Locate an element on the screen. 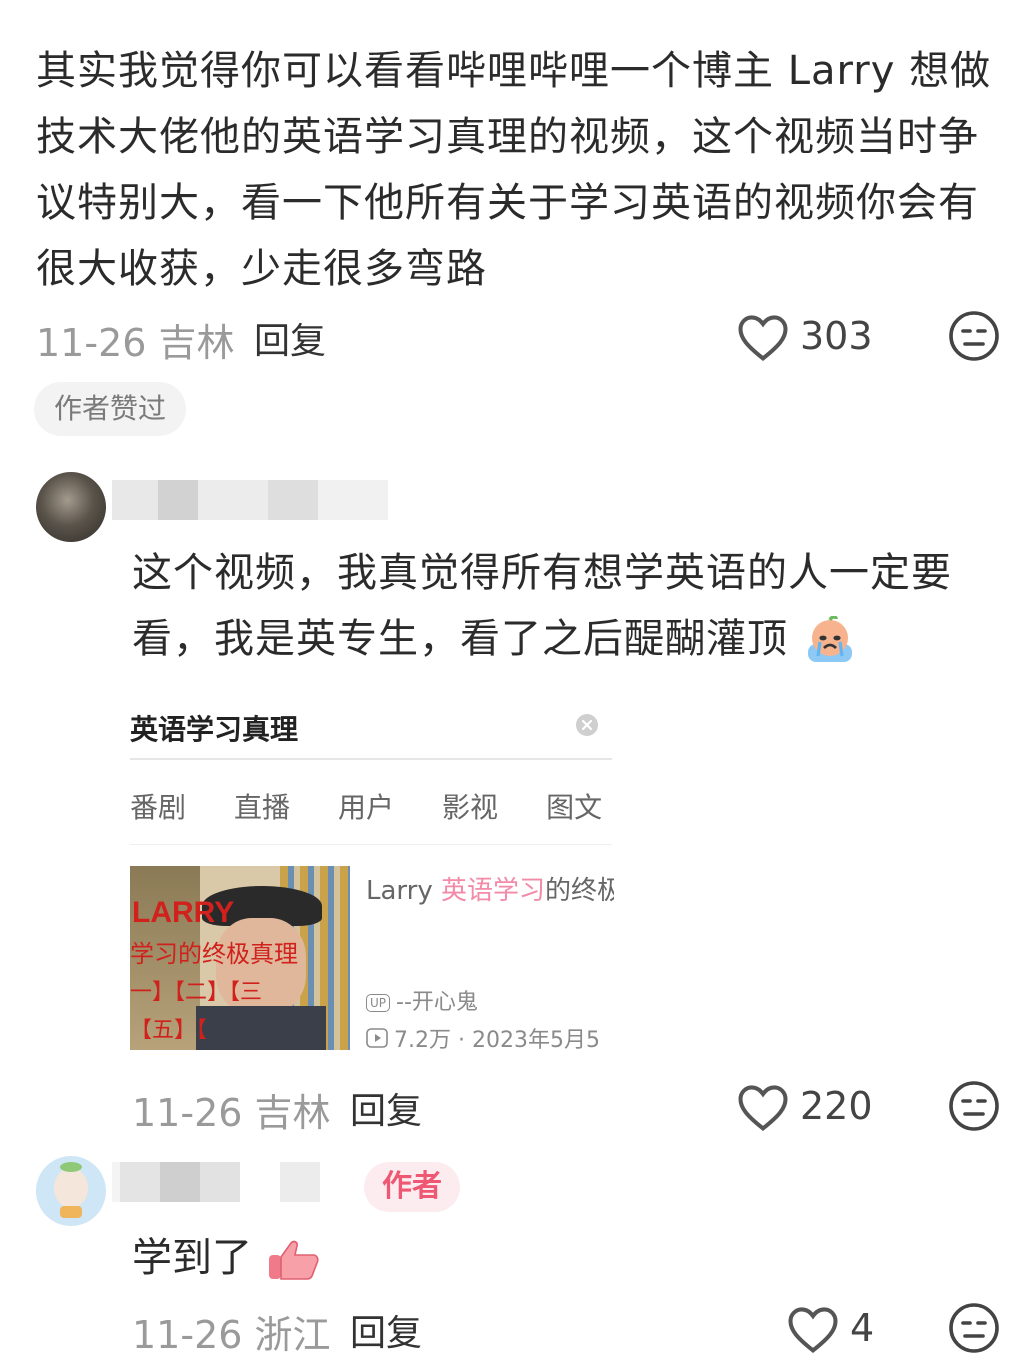 Image resolution: width=1023 pixels, height=1364 pixels. tabs-divider is located at coordinates (371, 844).